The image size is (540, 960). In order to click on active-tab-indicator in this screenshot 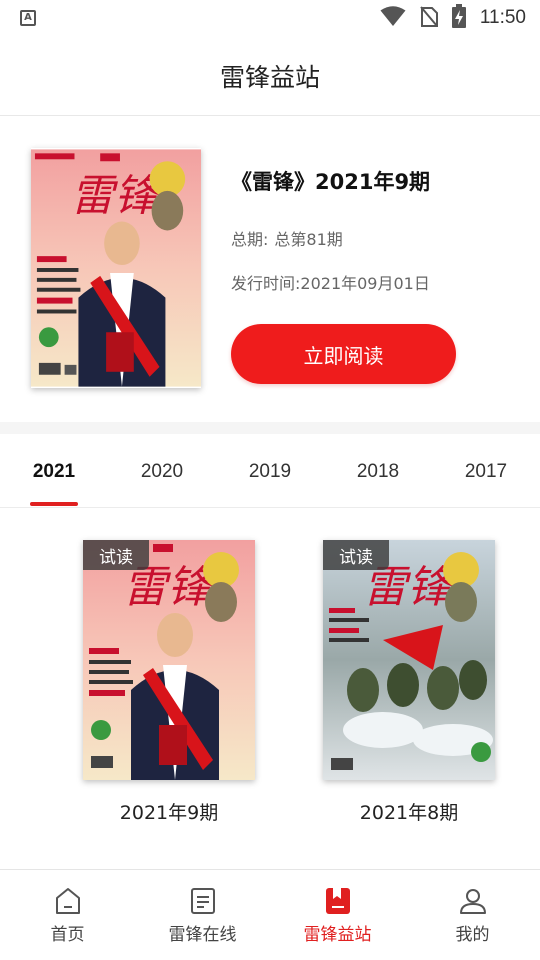, I will do `click(54, 504)`.